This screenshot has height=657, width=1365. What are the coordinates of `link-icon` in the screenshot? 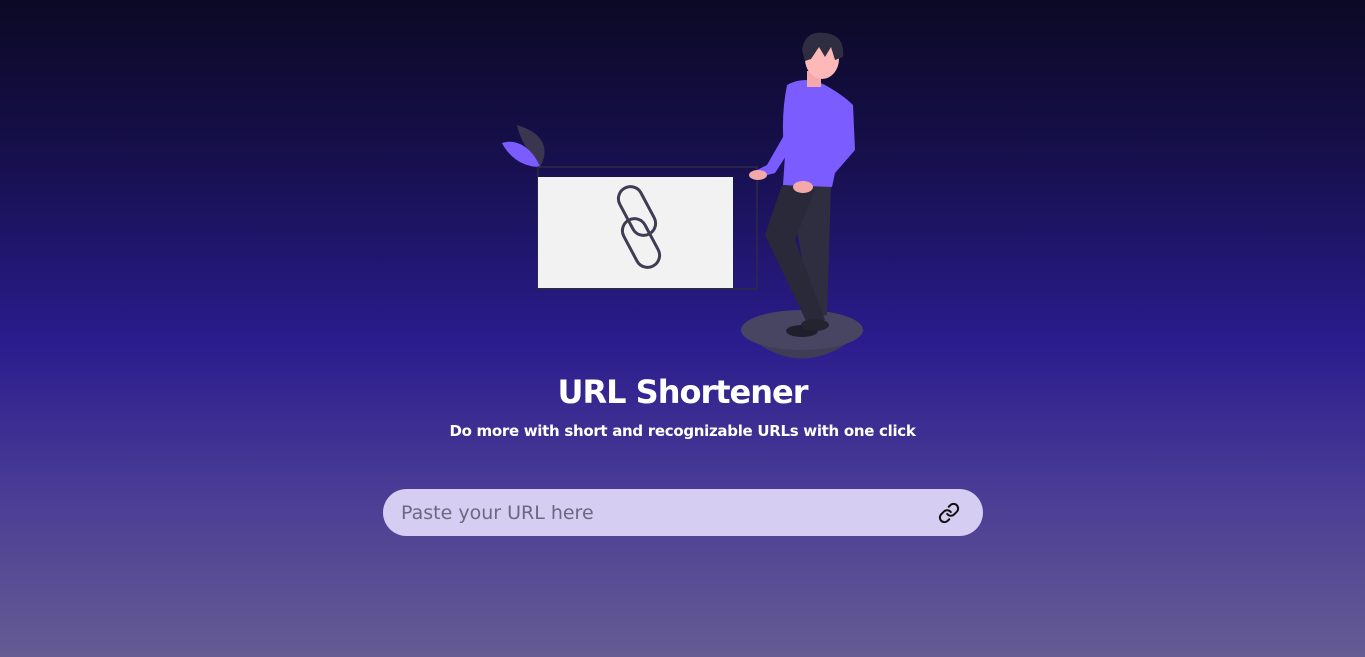 It's located at (949, 513).